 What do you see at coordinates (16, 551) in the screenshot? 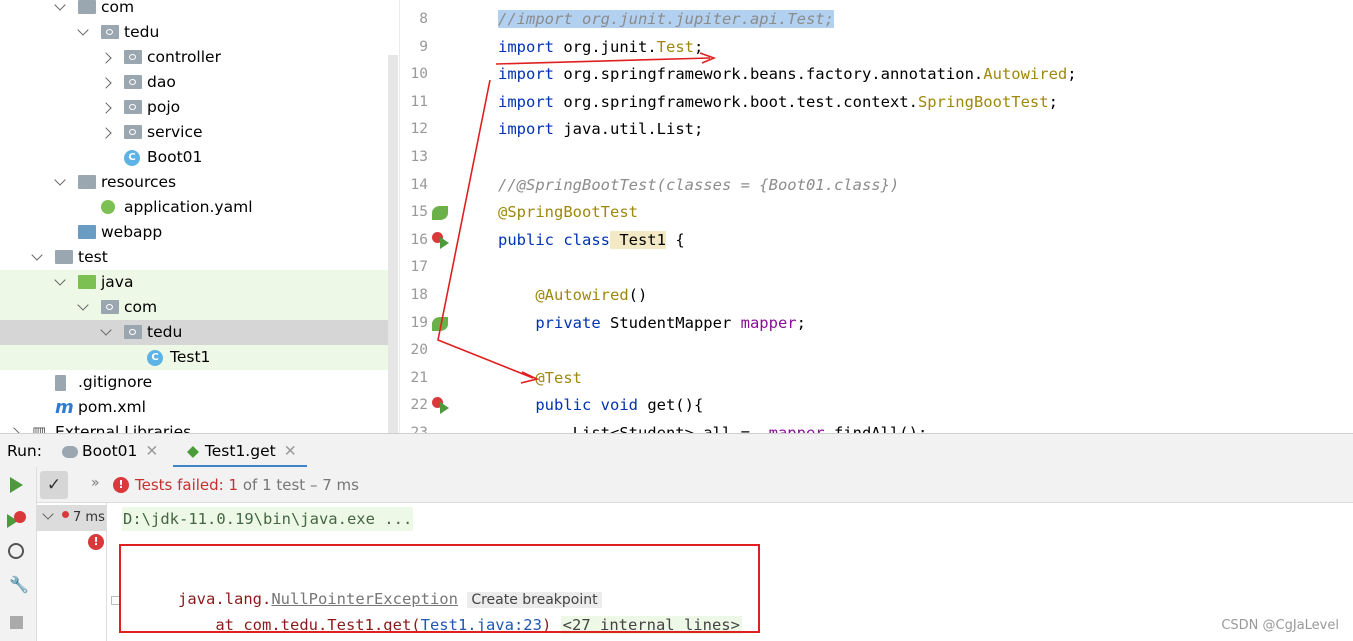
I see `toggle-auto-test-icon` at bounding box center [16, 551].